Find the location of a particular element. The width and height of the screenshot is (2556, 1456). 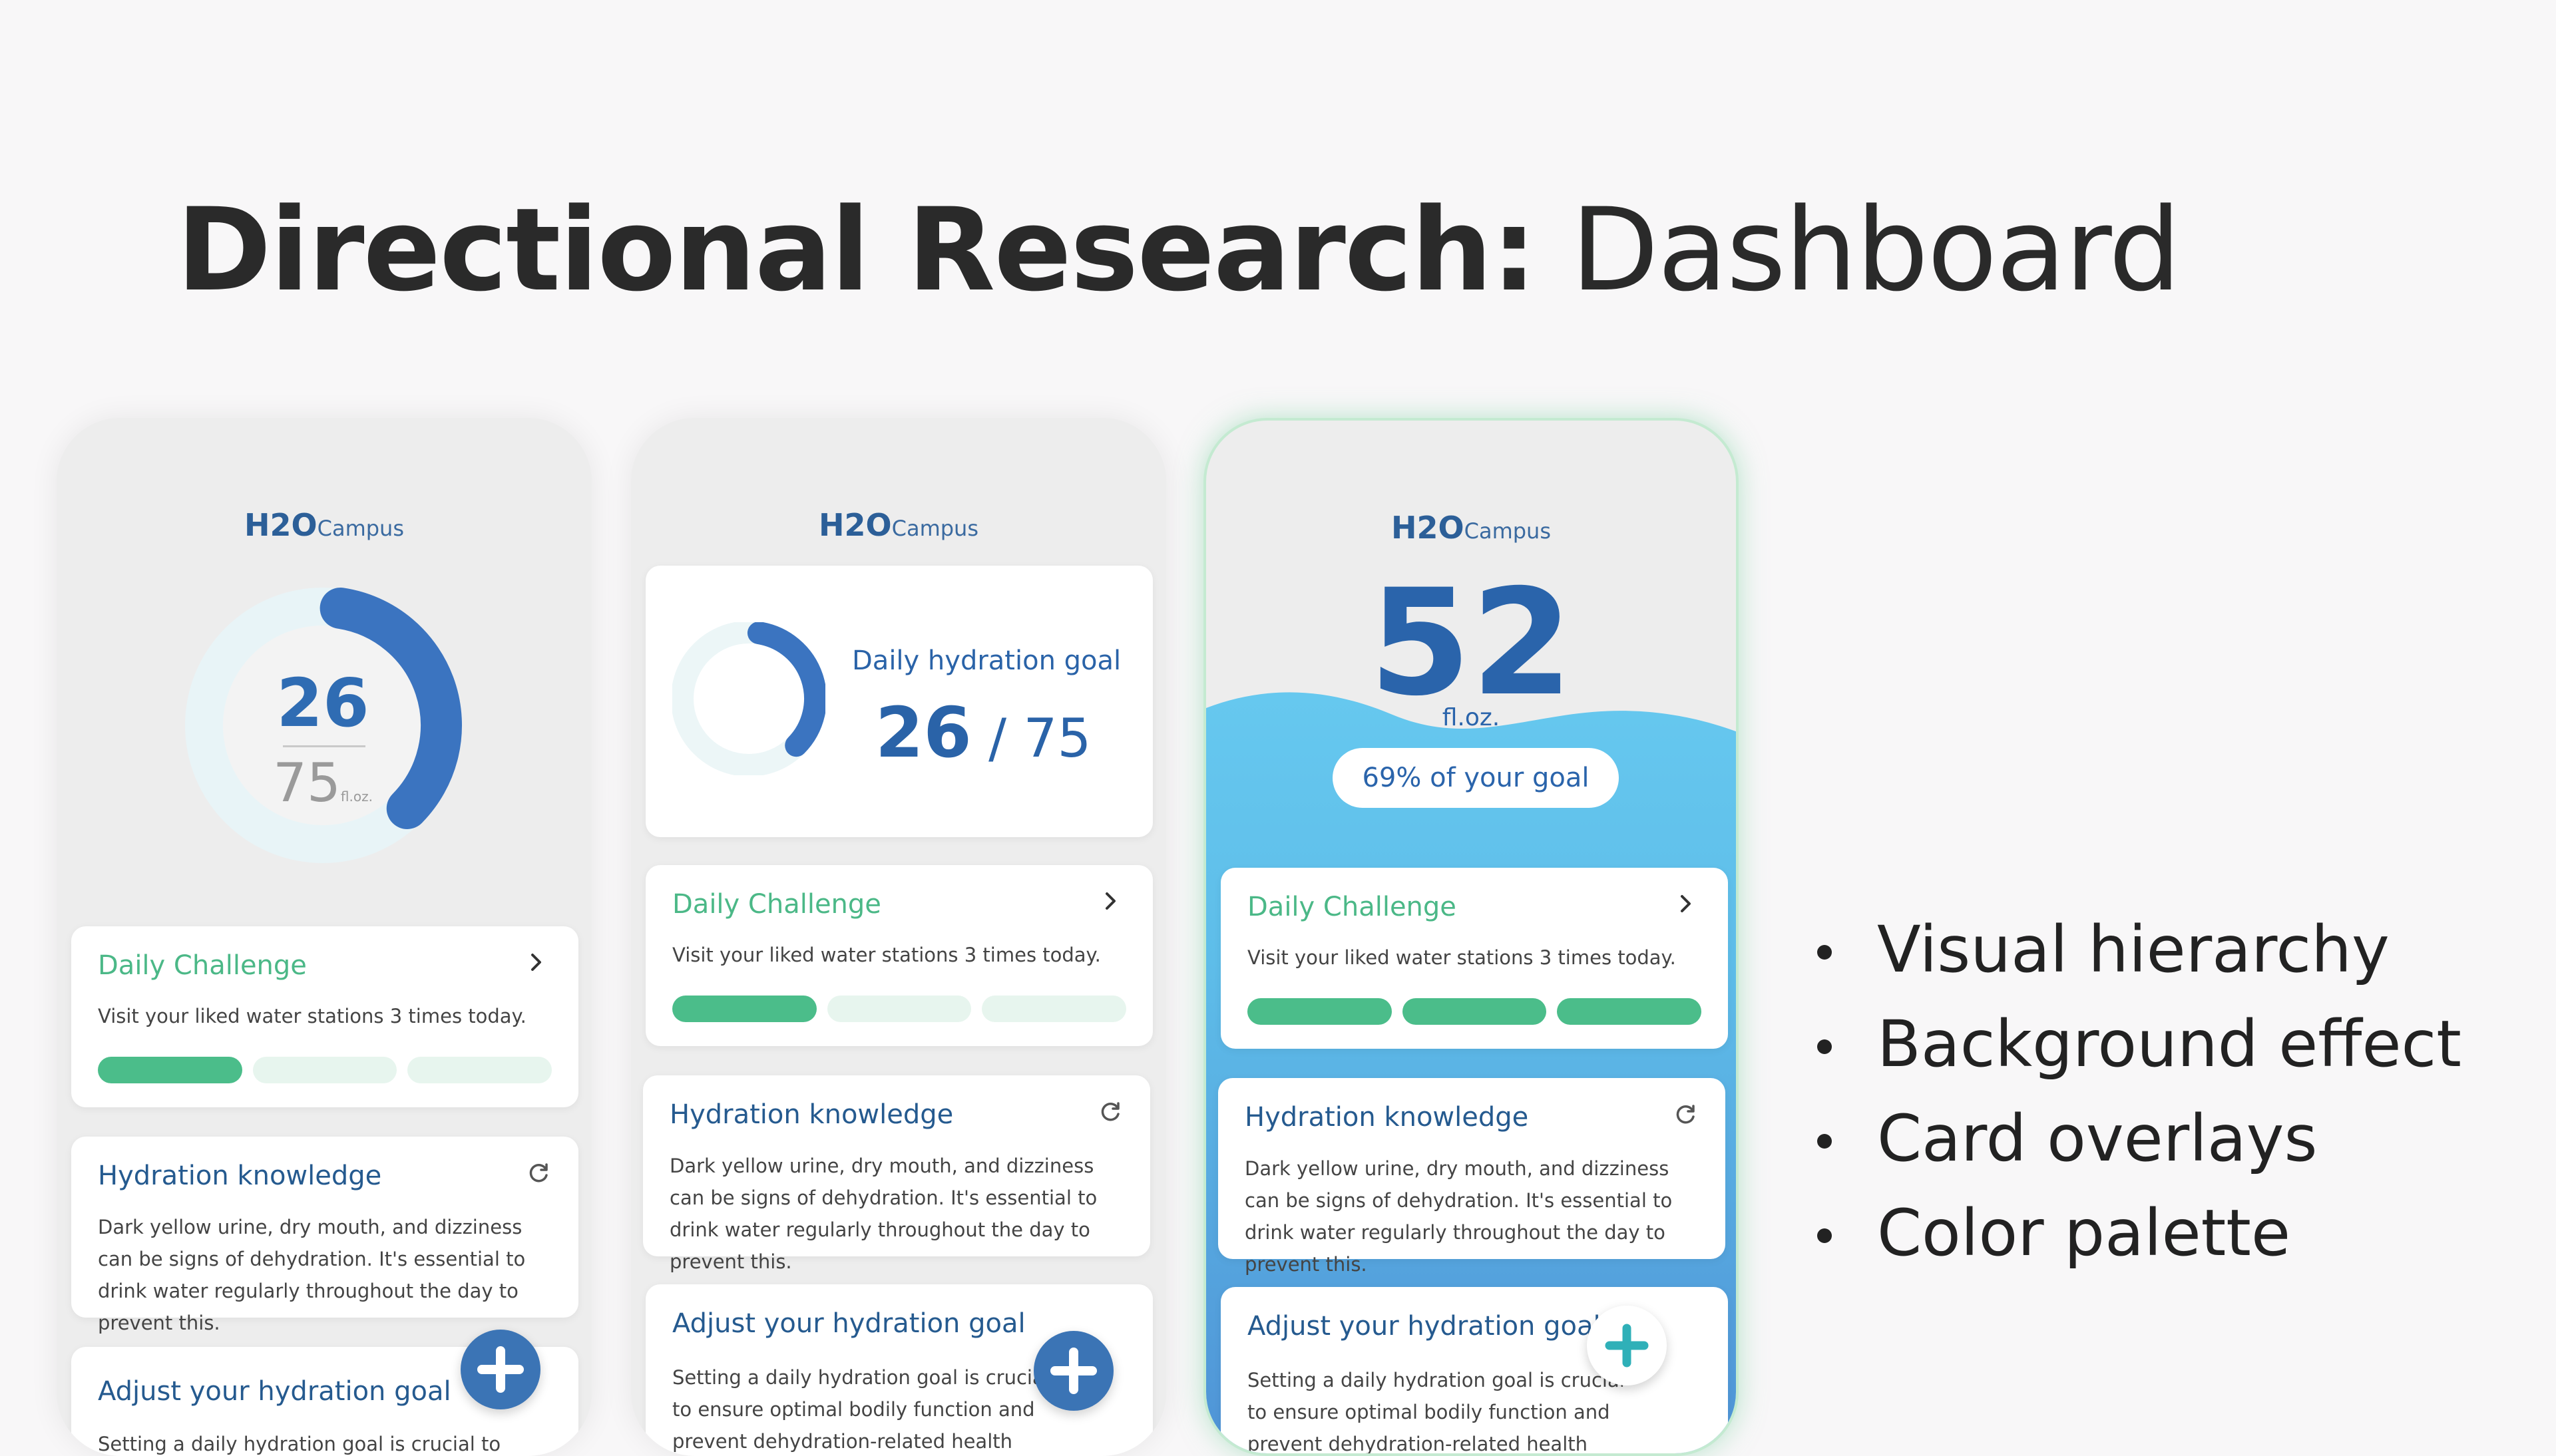

goal-progress-value: 26 / 75 is located at coordinates (983, 733).